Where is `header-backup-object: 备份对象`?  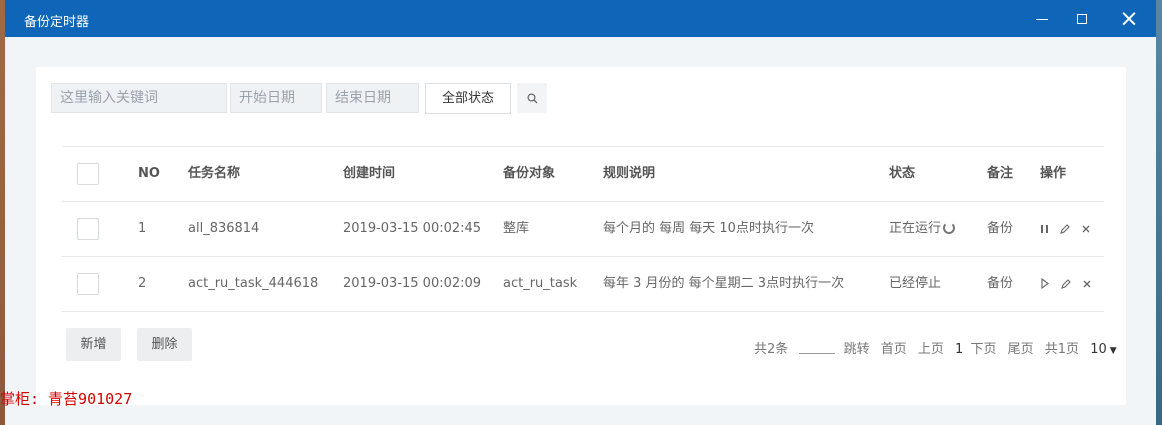 header-backup-object: 备份对象 is located at coordinates (529, 173).